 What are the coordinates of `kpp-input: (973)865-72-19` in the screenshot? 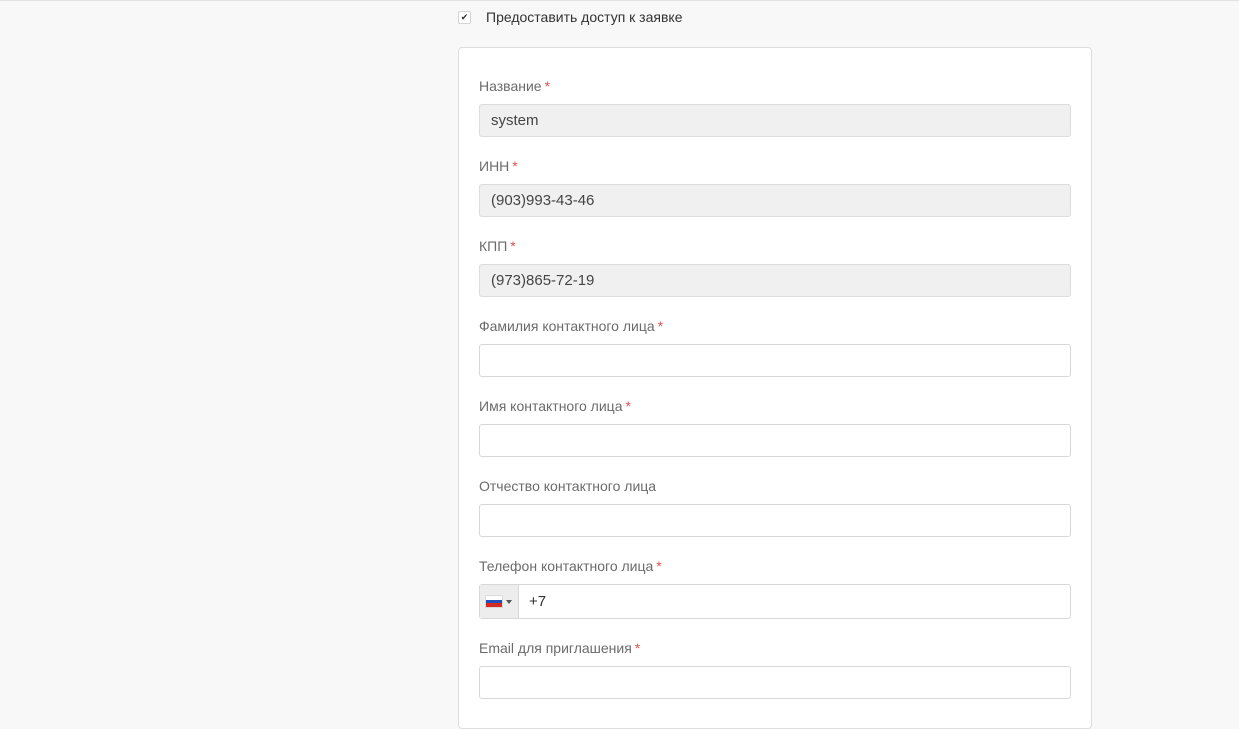 It's located at (775, 280).